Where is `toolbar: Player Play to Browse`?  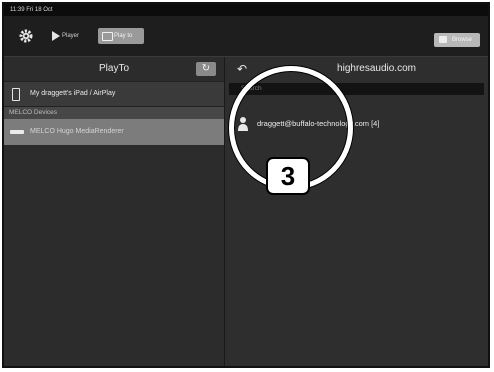
toolbar: Player Play to Browse is located at coordinates (246, 36).